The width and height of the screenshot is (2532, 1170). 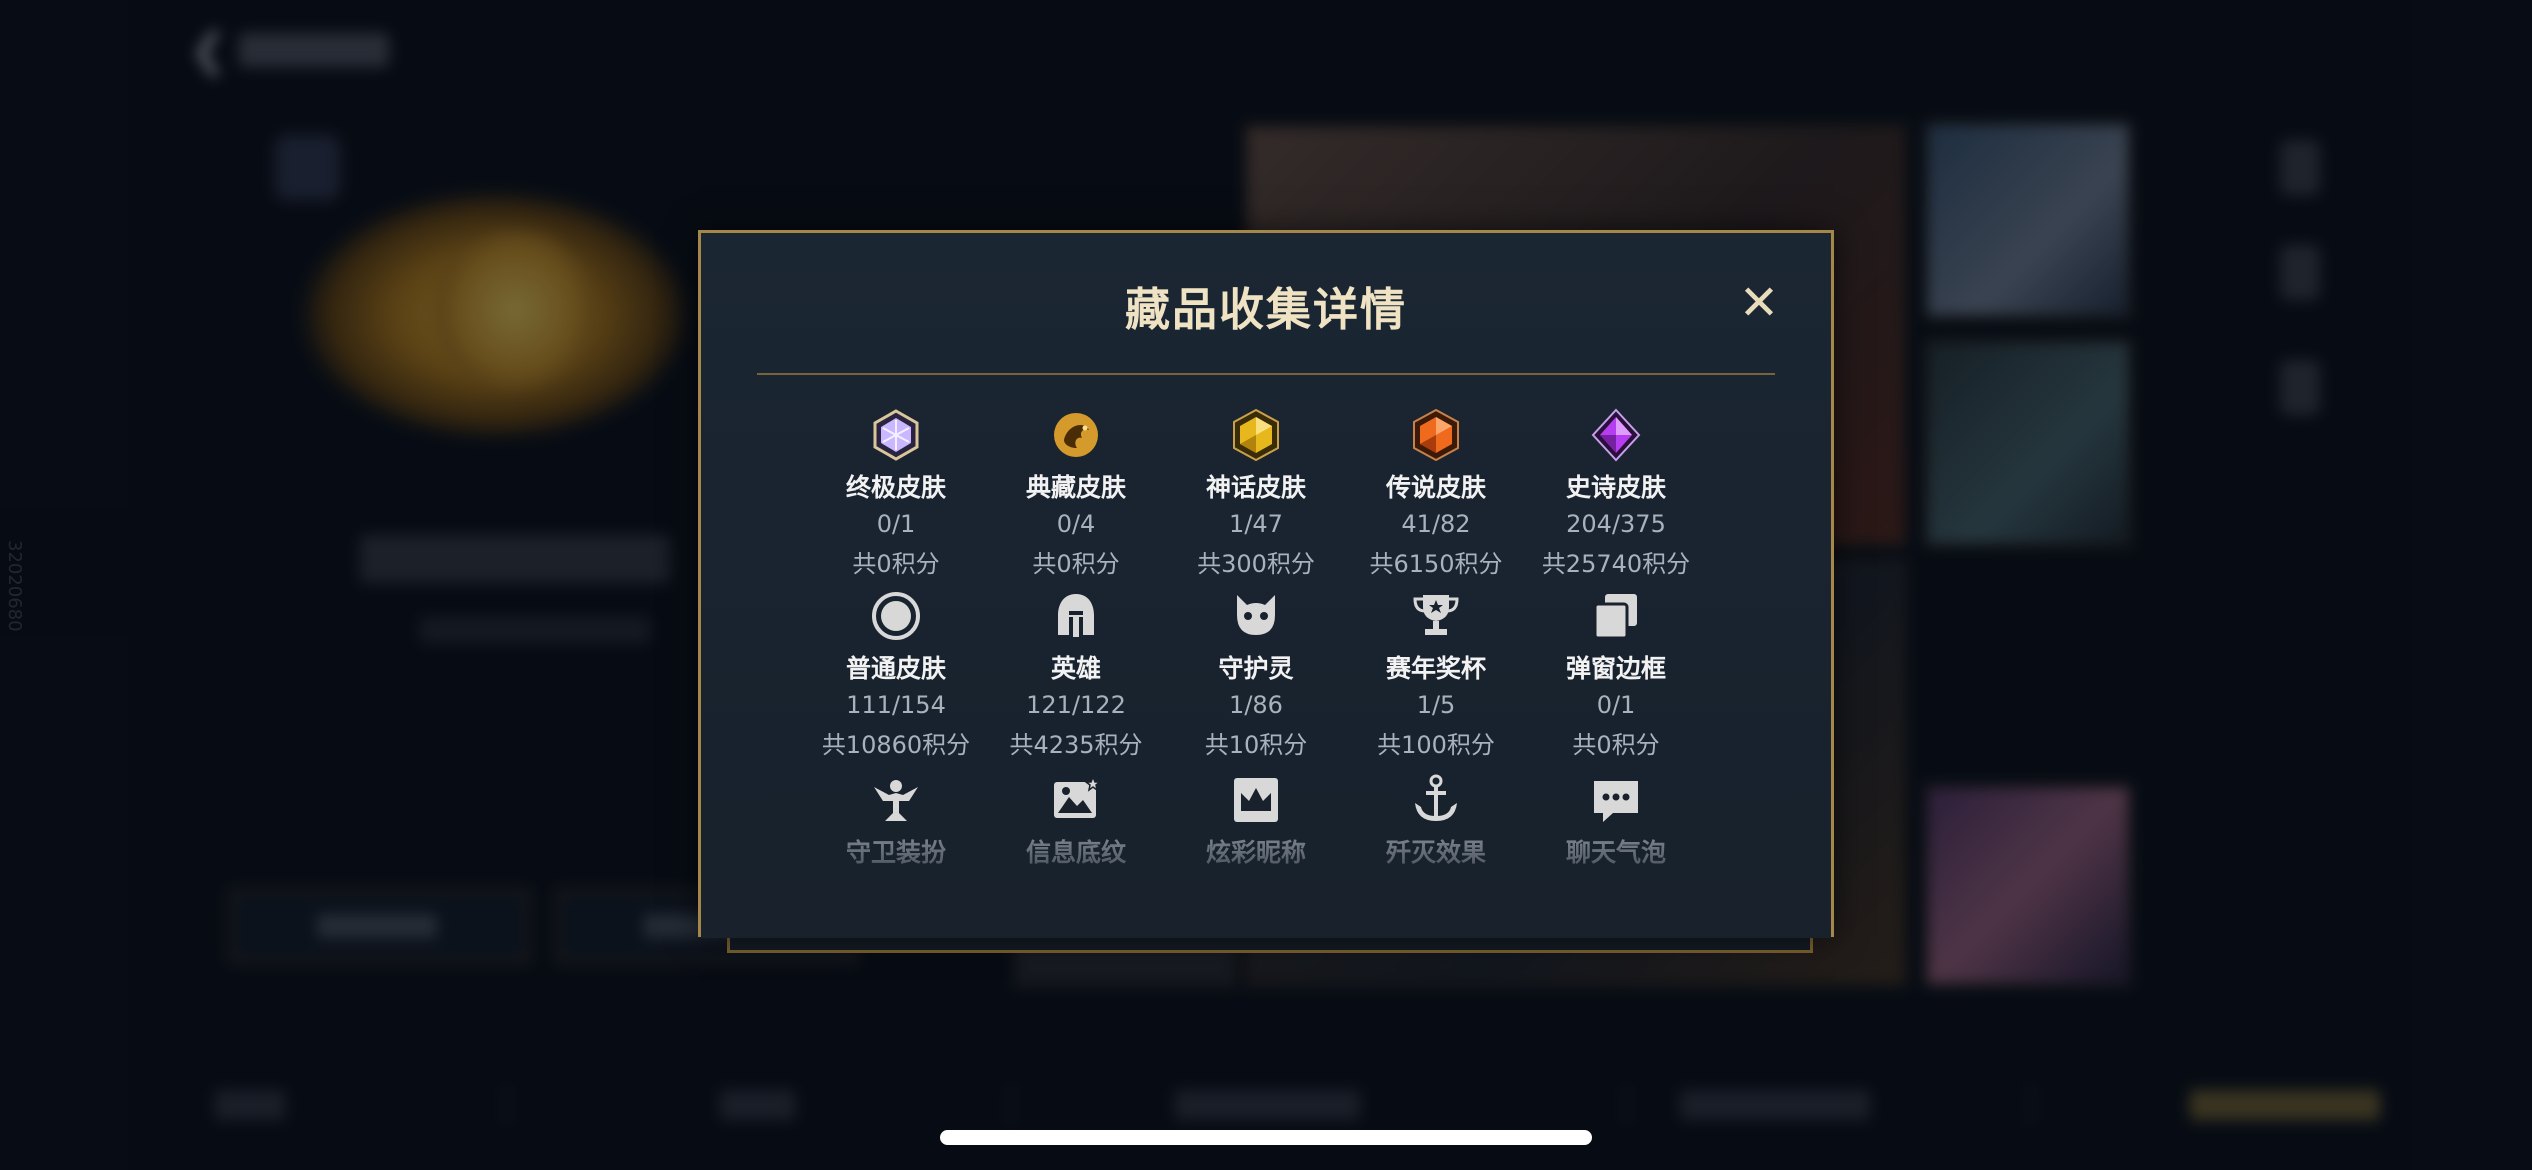 I want to click on collection-item: 典藏皮肤 0/4 共0积分, so click(x=1076, y=493).